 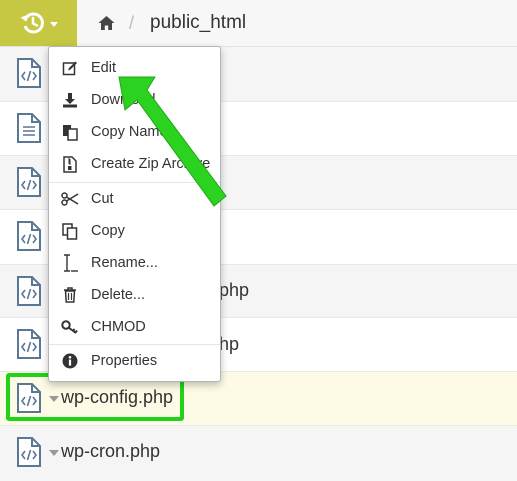 What do you see at coordinates (123, 100) in the screenshot?
I see `menu-item-label: Download` at bounding box center [123, 100].